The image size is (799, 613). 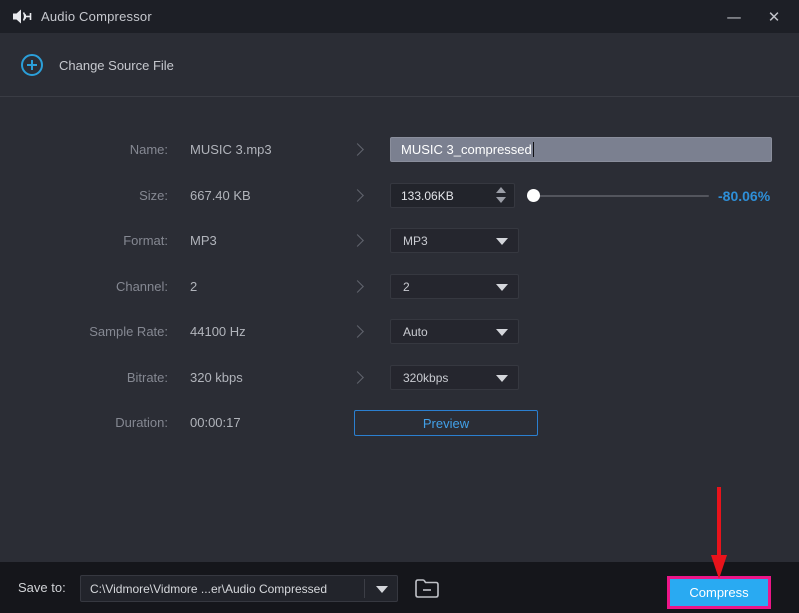 I want to click on sample-rate-select: Auto, so click(x=454, y=331).